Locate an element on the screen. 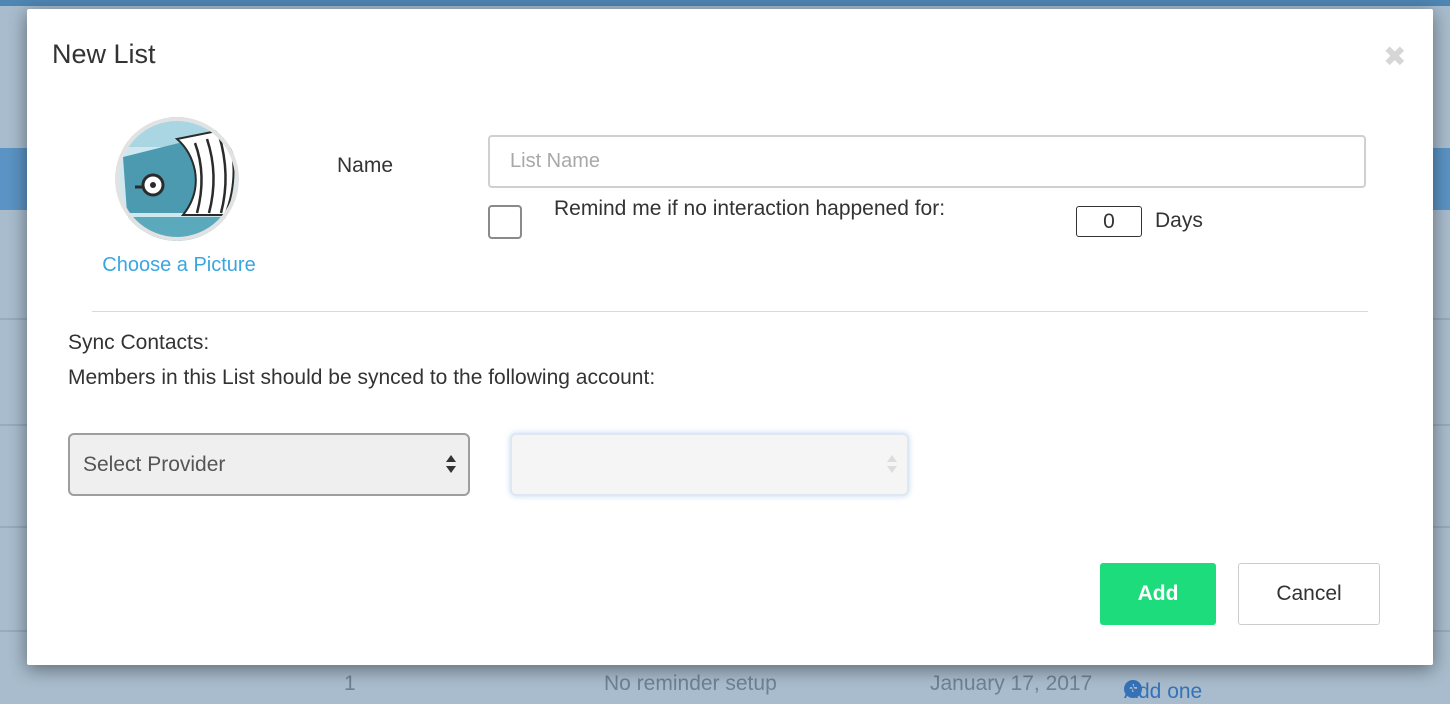 This screenshot has height=704, width=1450. list-name-input is located at coordinates (927, 161).